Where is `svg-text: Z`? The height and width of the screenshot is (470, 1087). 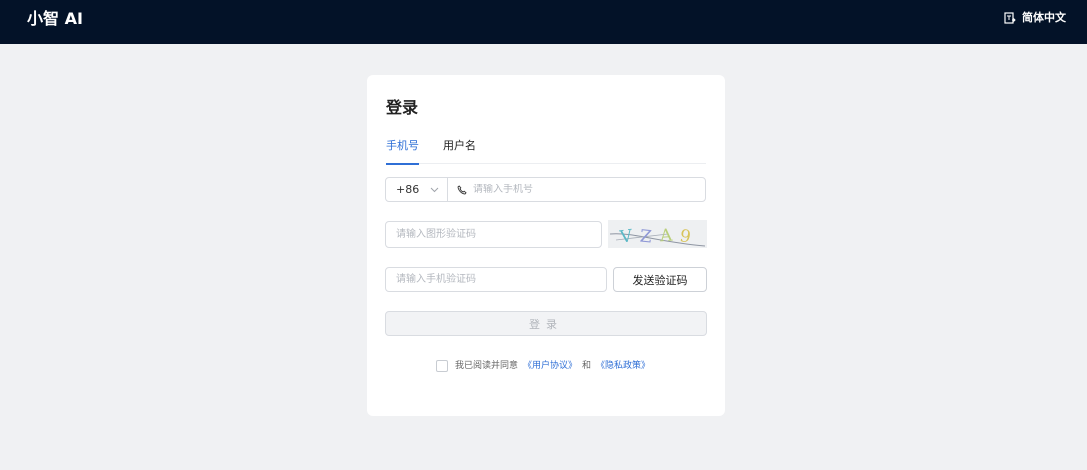 svg-text: Z is located at coordinates (646, 236).